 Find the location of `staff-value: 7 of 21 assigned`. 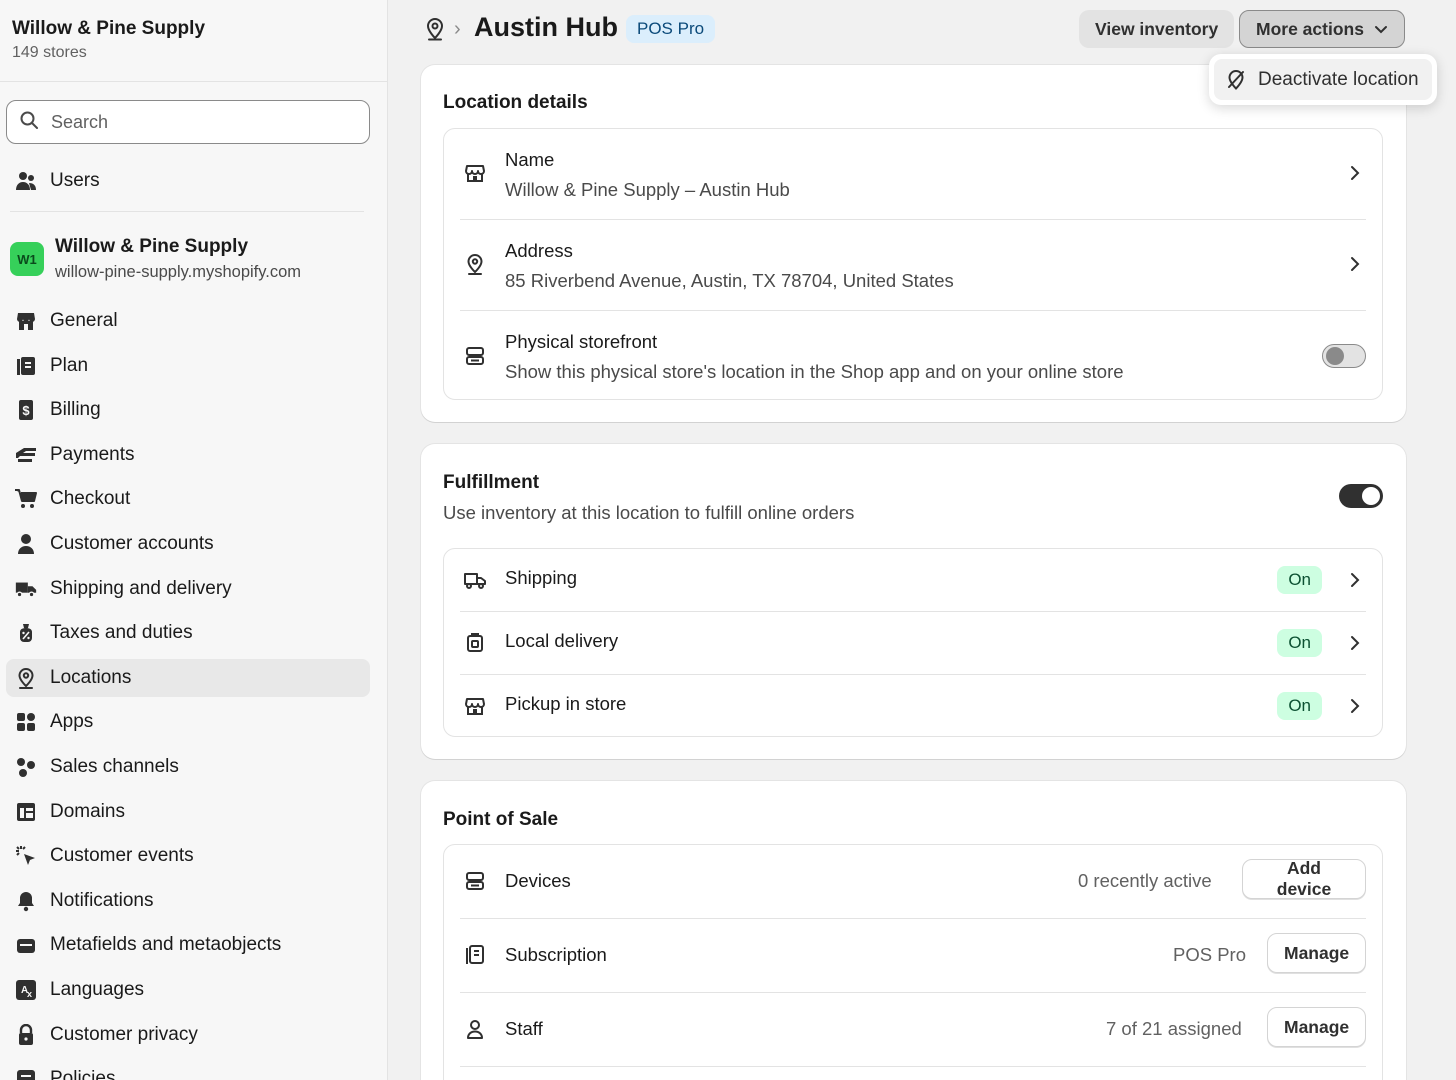

staff-value: 7 of 21 assigned is located at coordinates (1174, 1028).